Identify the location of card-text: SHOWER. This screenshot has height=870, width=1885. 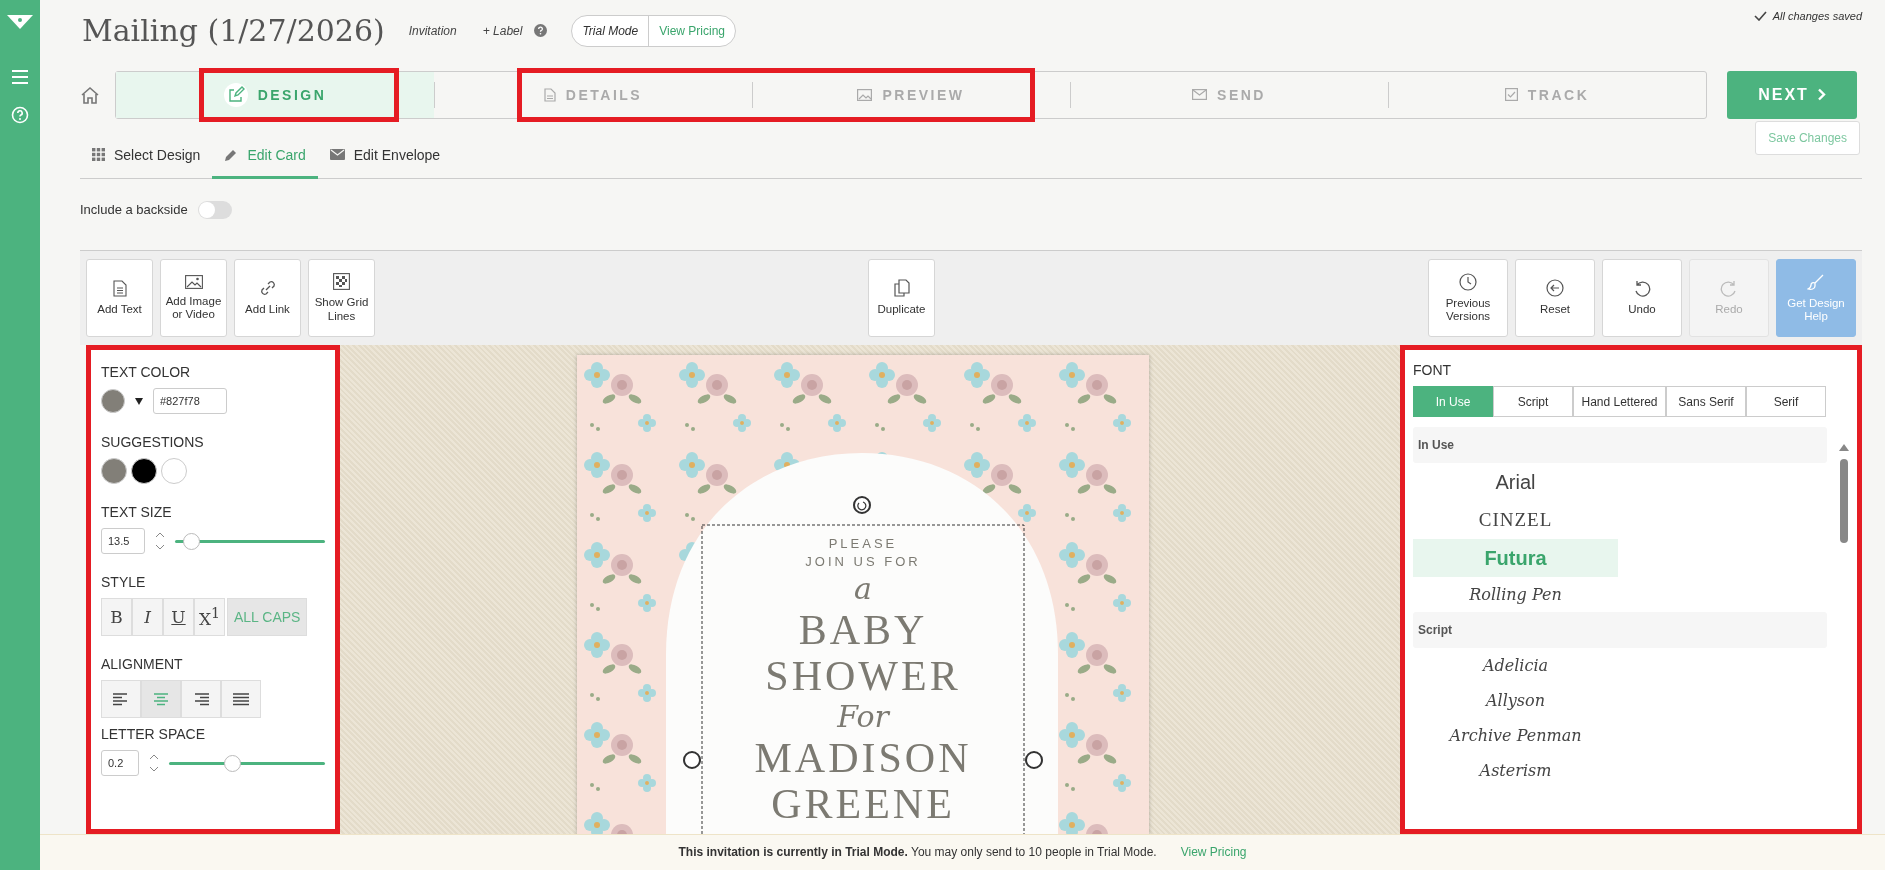
(863, 676).